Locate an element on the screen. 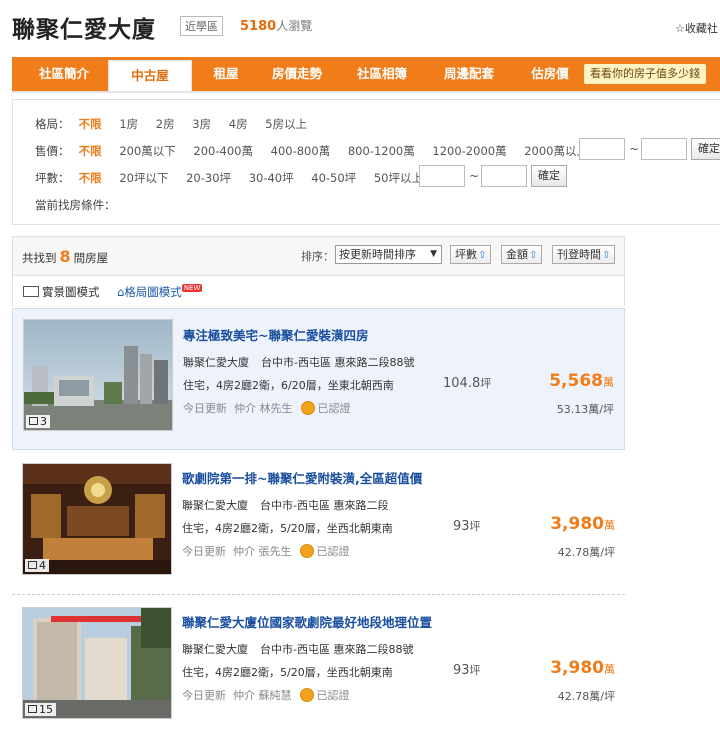  photo-count: 3 is located at coordinates (38, 421).